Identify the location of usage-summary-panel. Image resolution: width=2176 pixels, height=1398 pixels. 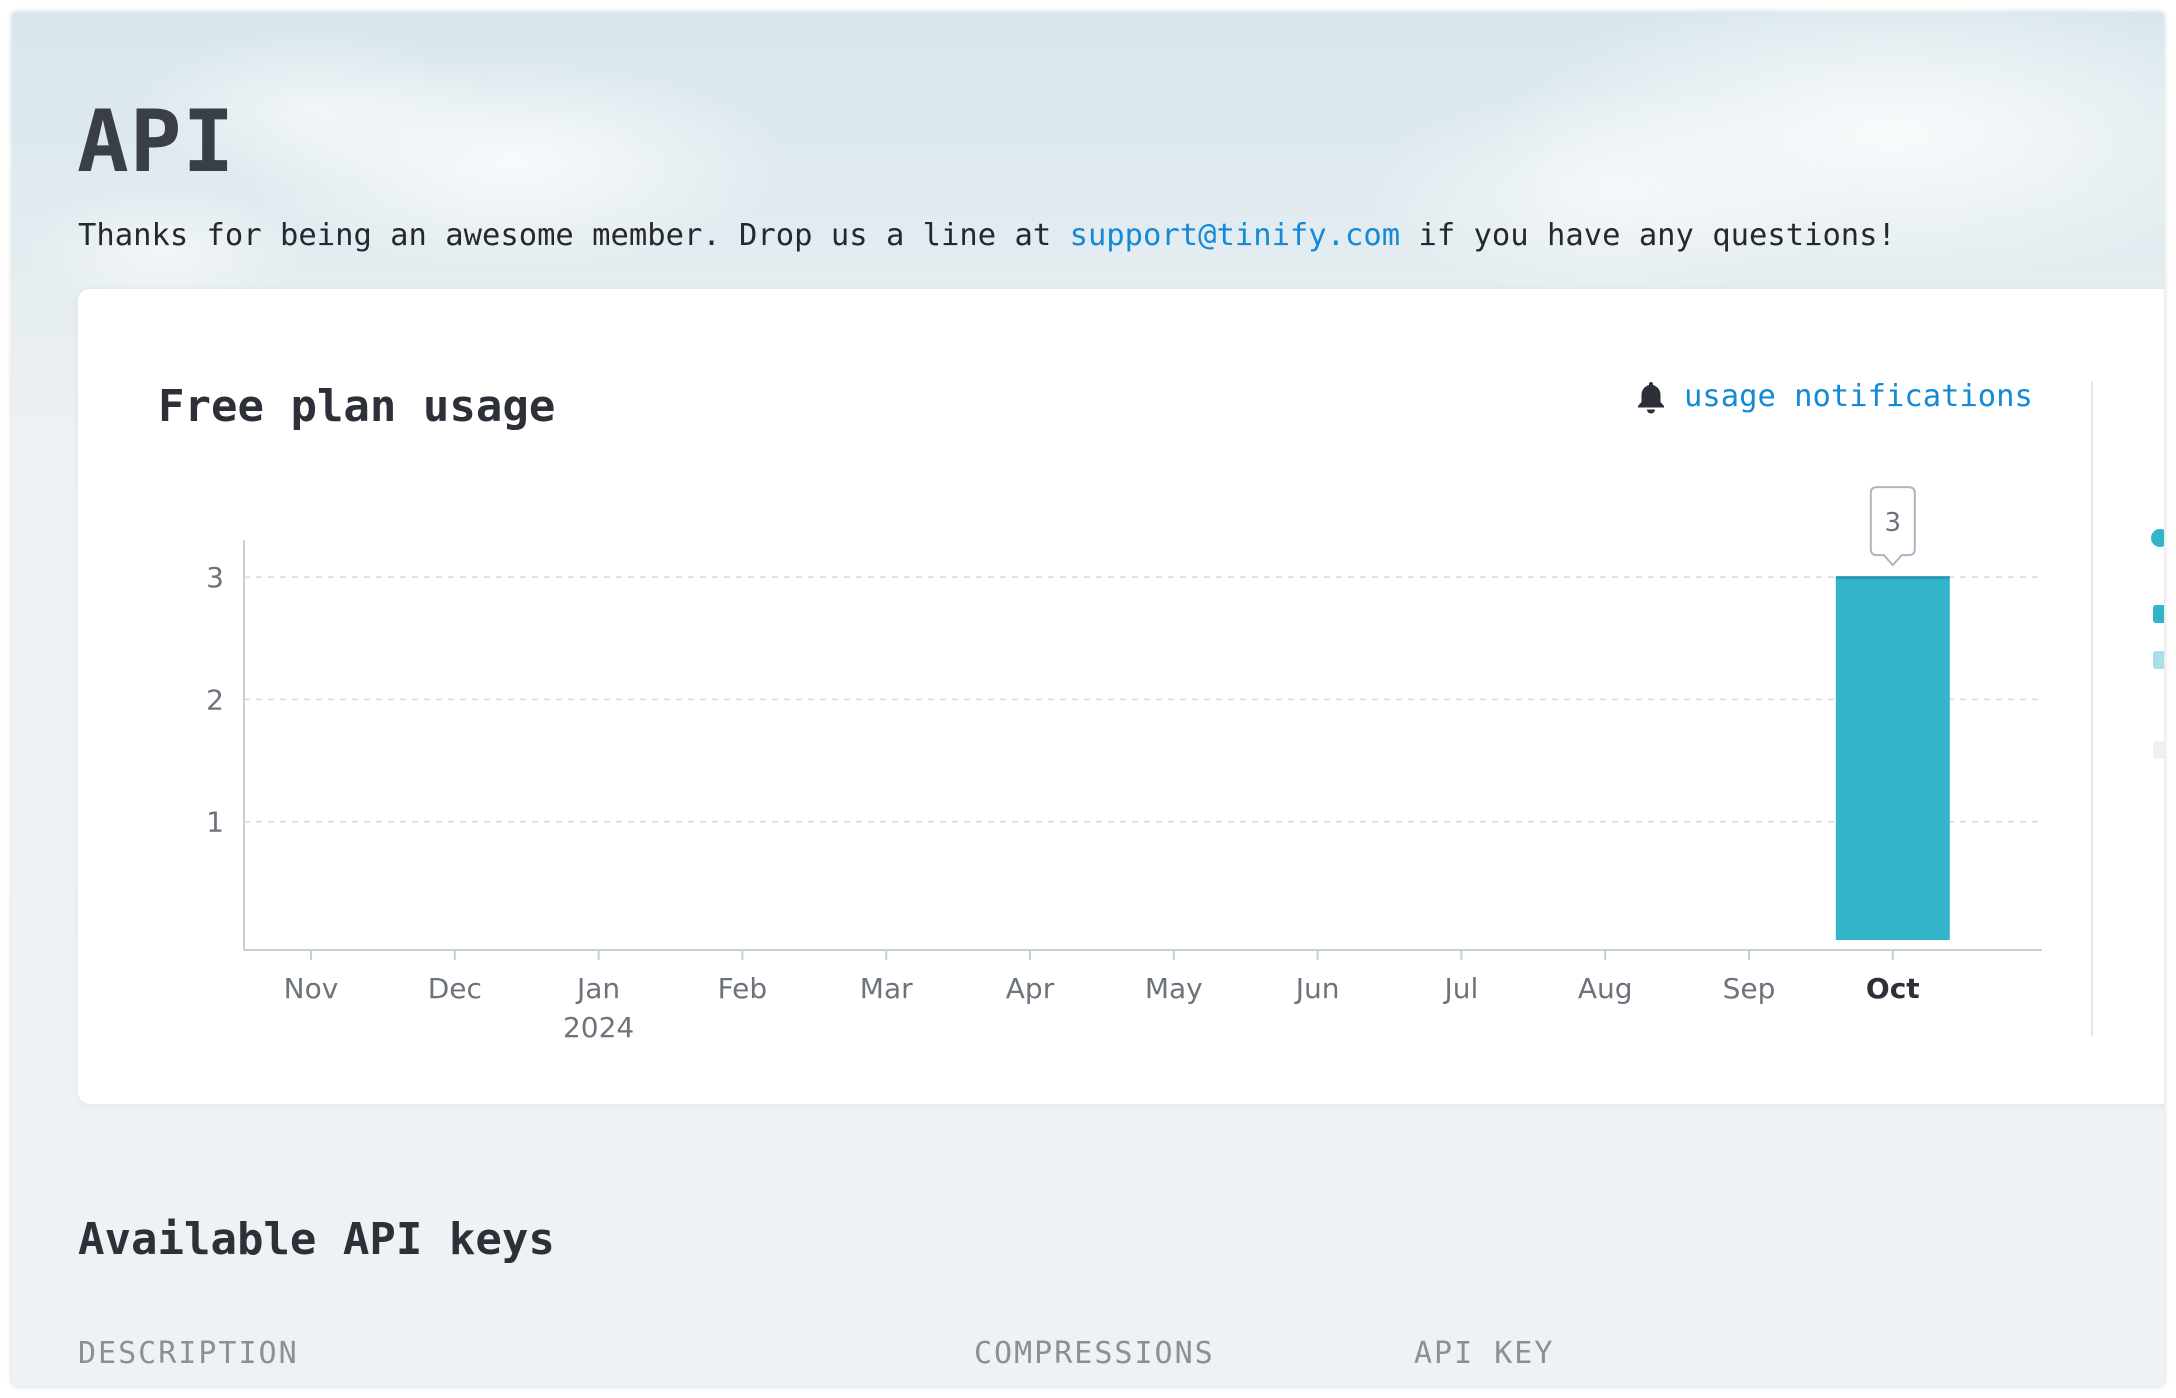
(2157, 696).